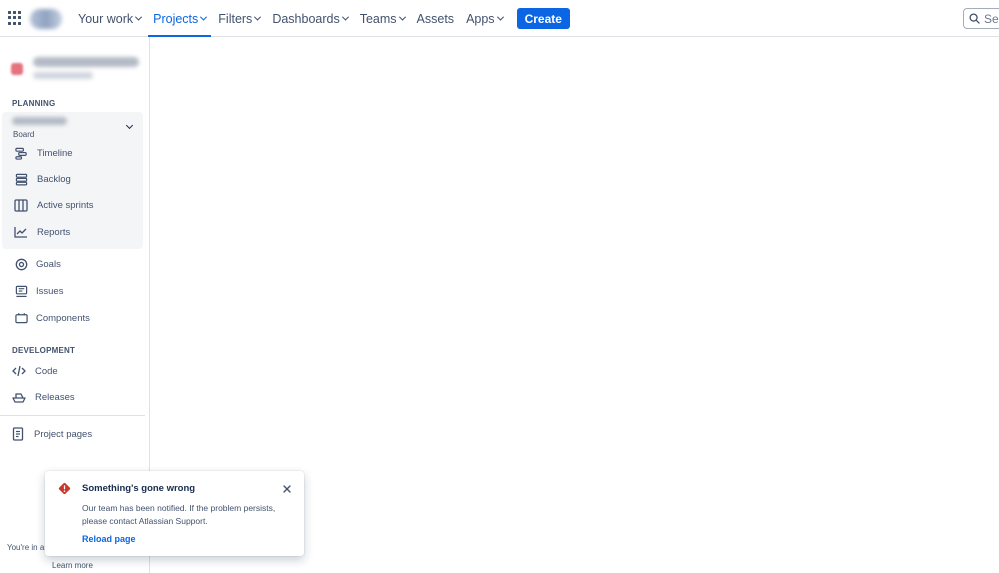  I want to click on nav-dashboards: Dashboards, so click(309, 18).